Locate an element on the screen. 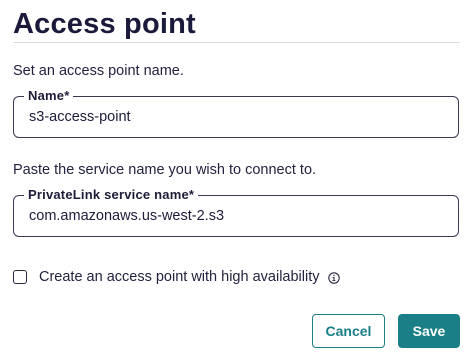 This screenshot has width=474, height=363. service-name-field: PrivateLink service name* is located at coordinates (236, 211).